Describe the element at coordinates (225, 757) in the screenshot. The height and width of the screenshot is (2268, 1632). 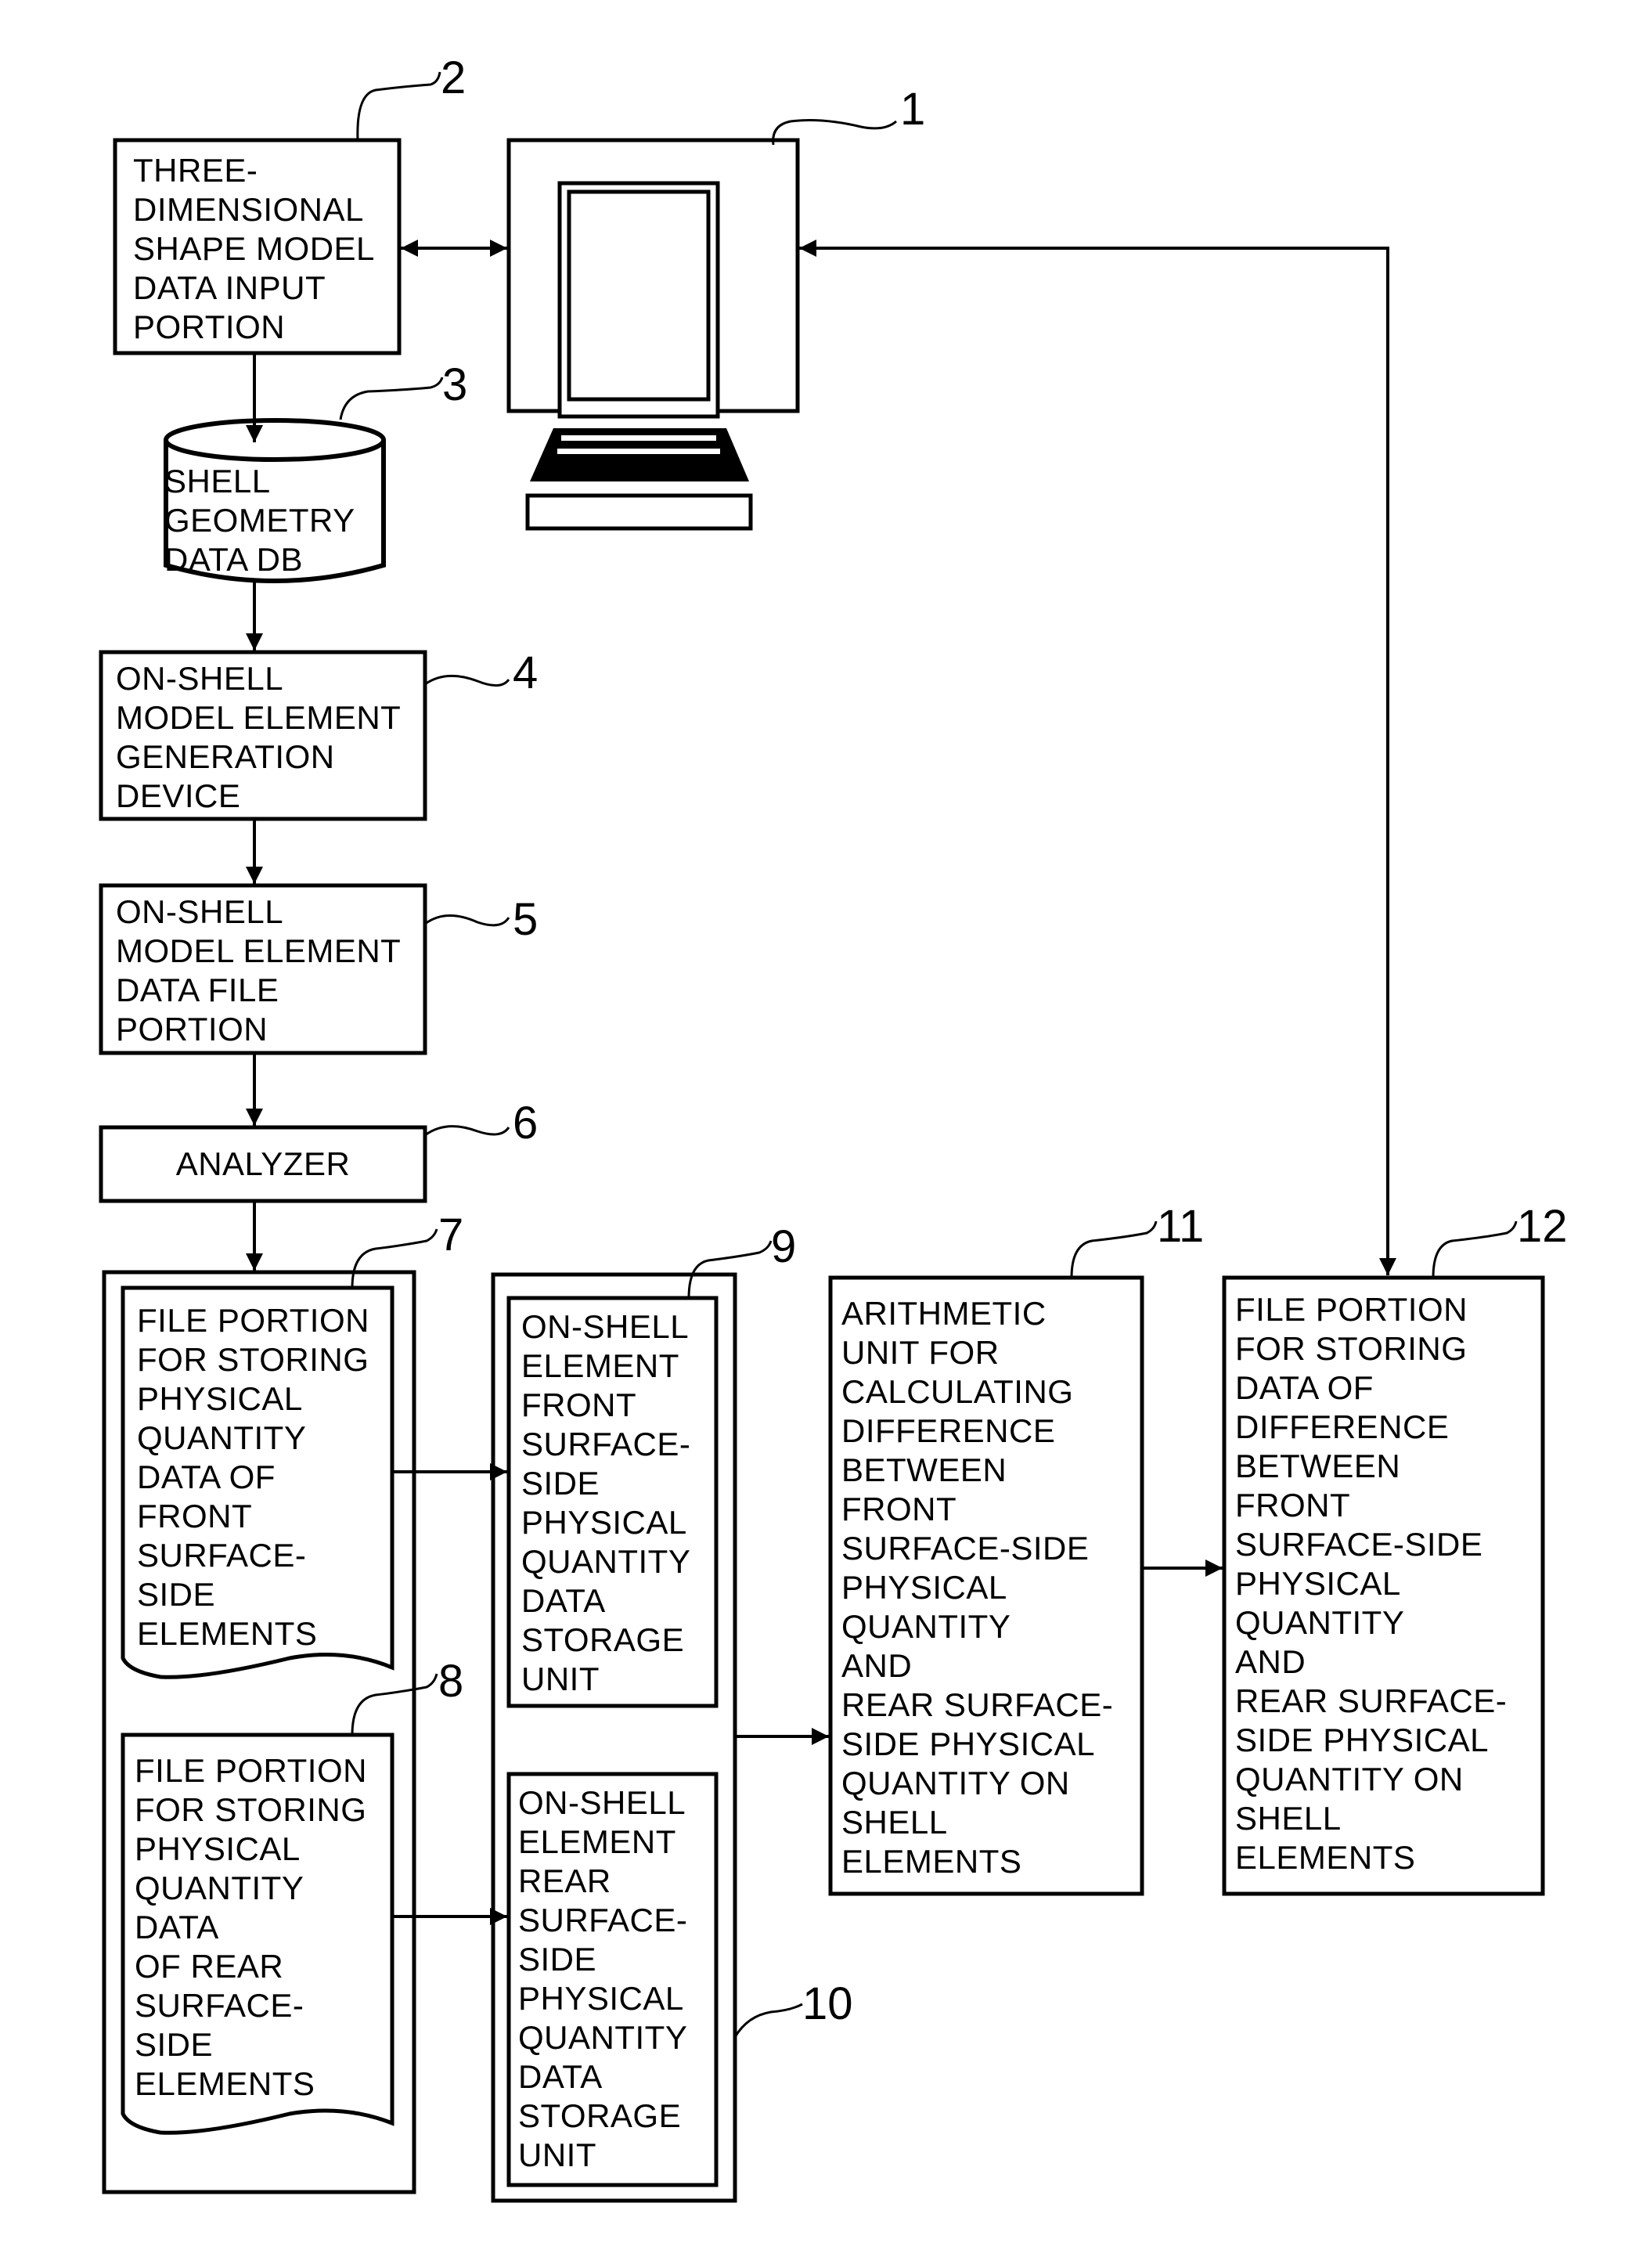
I see `label-line: GENERATION` at that location.